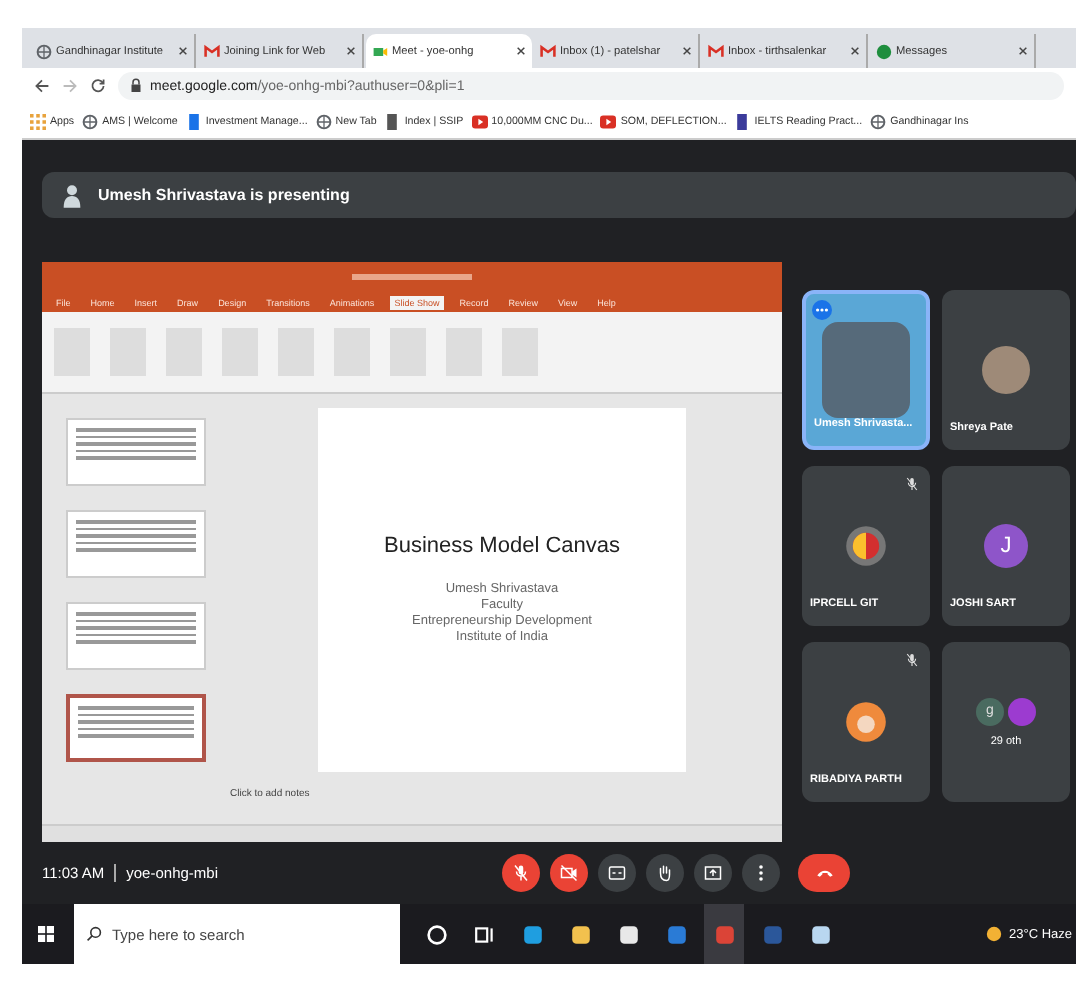 Image resolution: width=1076 pixels, height=988 pixels. I want to click on slide-thumbnail, so click(136, 728).